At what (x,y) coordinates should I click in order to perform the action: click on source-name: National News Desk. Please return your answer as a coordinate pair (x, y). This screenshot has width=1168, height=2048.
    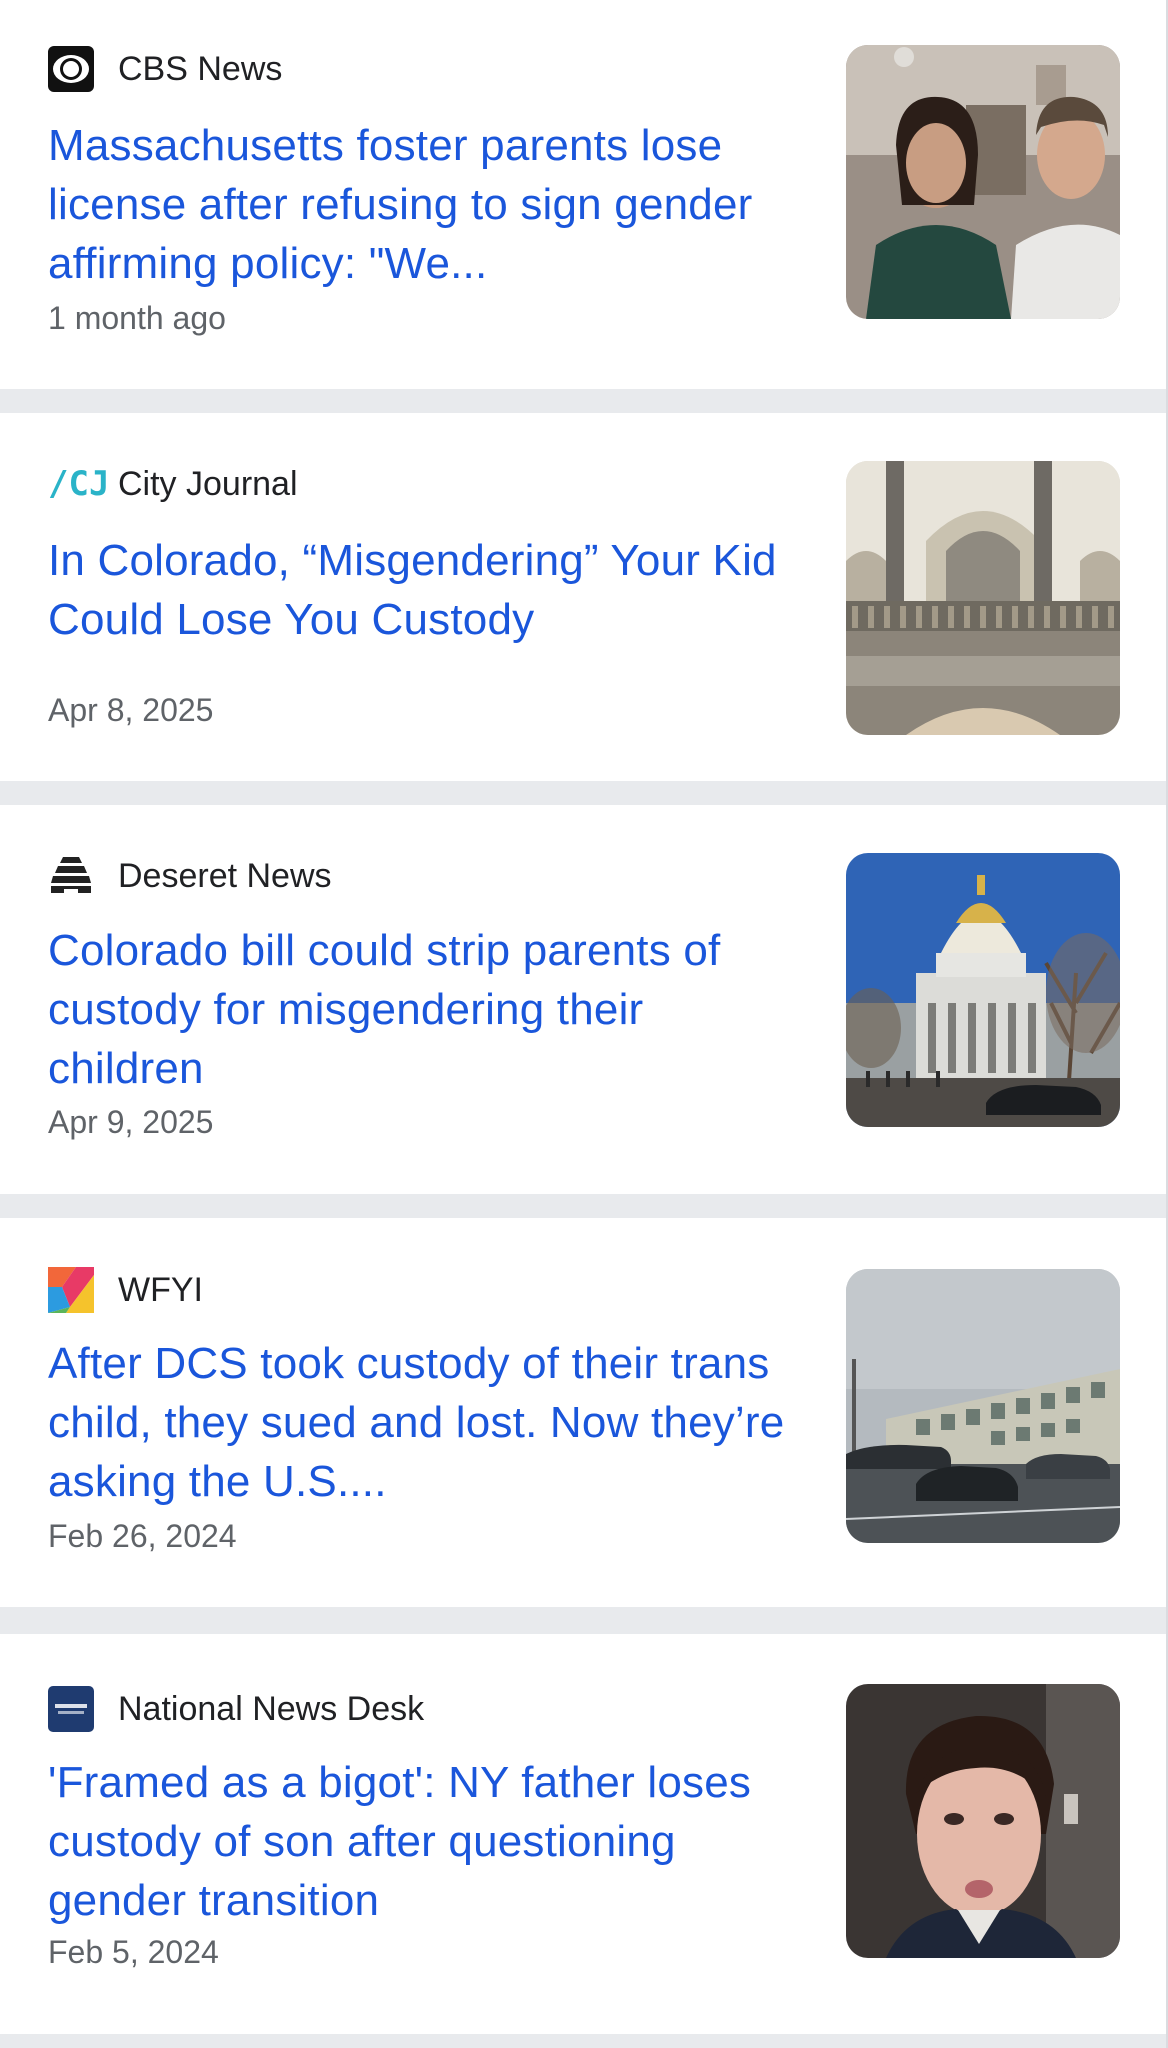
    Looking at the image, I should click on (271, 1708).